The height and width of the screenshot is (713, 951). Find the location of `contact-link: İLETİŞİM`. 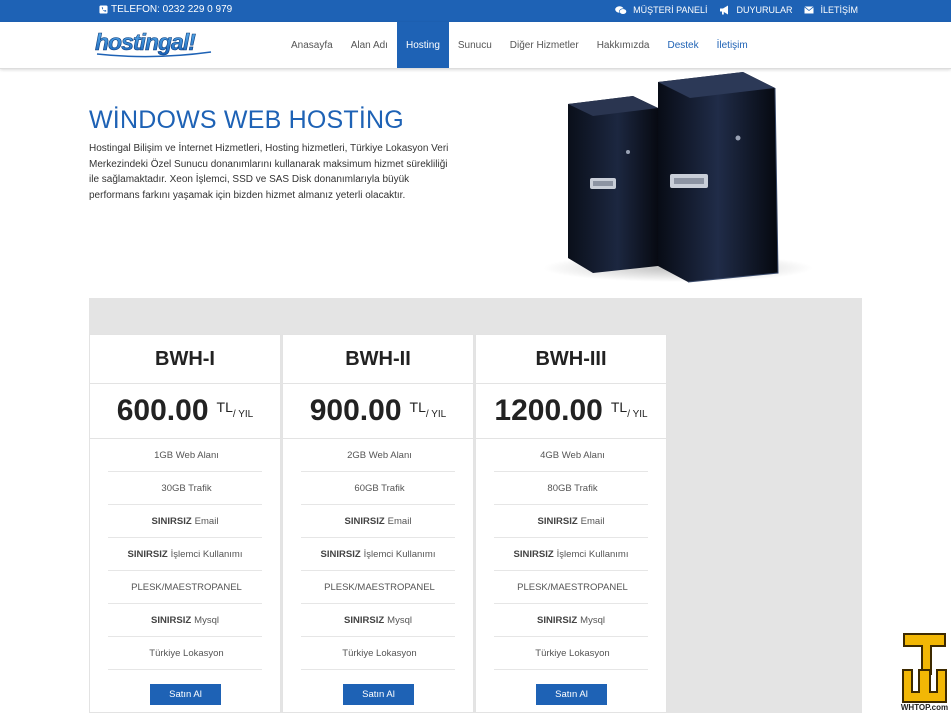

contact-link: İLETİŞİM is located at coordinates (831, 10).